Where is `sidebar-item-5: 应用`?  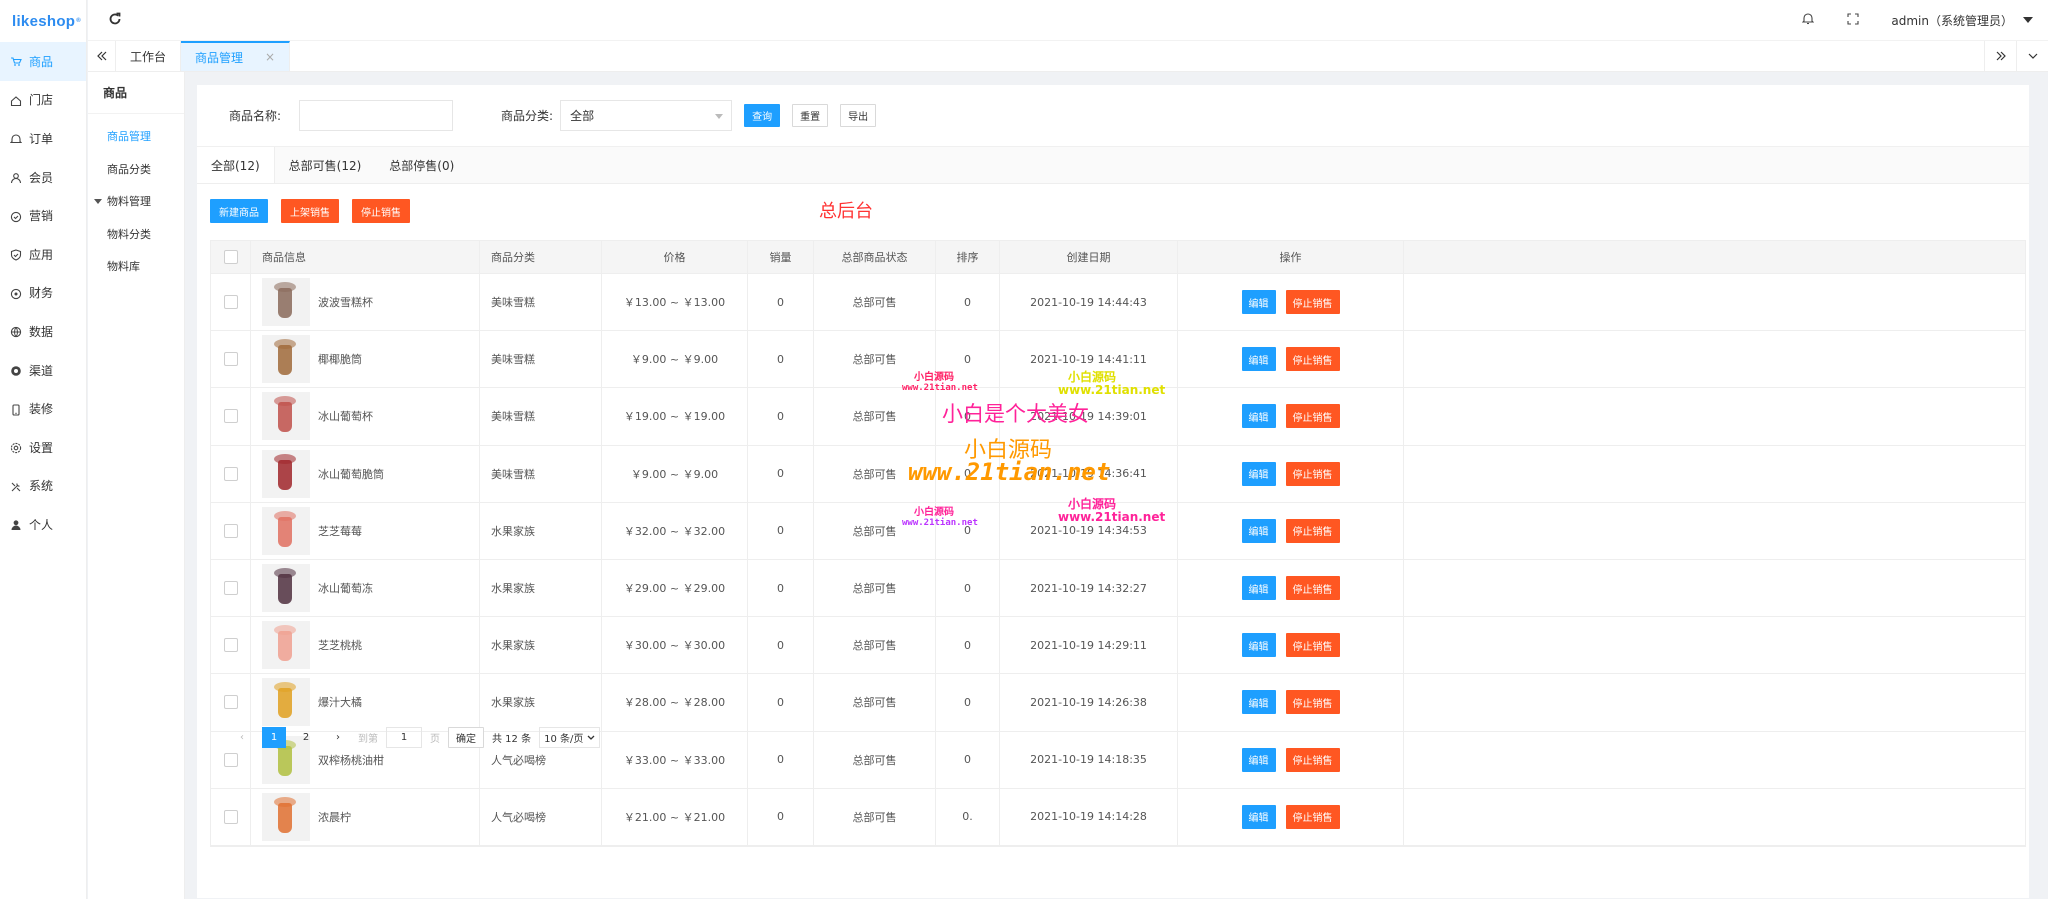
sidebar-item-5: 应用 is located at coordinates (43, 254).